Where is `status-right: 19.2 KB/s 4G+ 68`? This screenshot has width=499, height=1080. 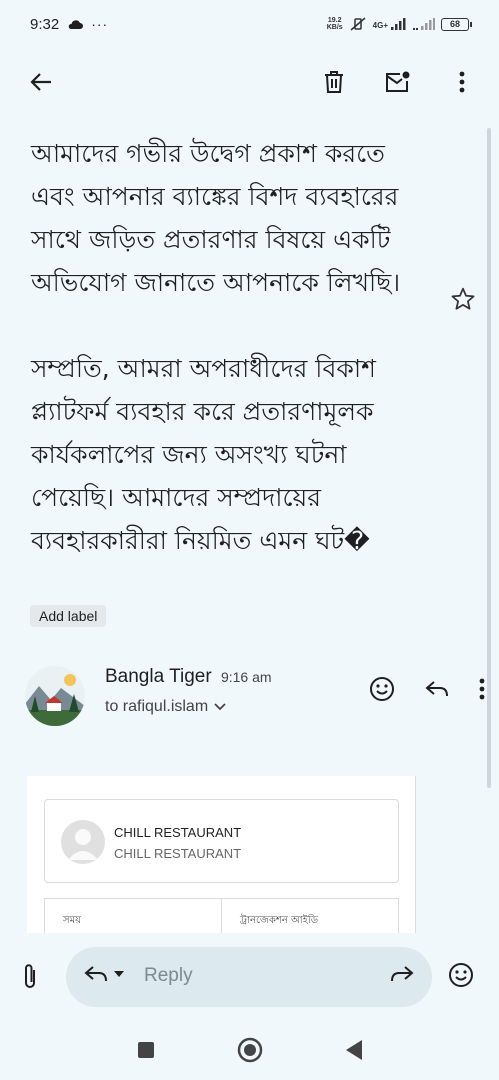 status-right: 19.2 KB/s 4G+ 68 is located at coordinates (399, 24).